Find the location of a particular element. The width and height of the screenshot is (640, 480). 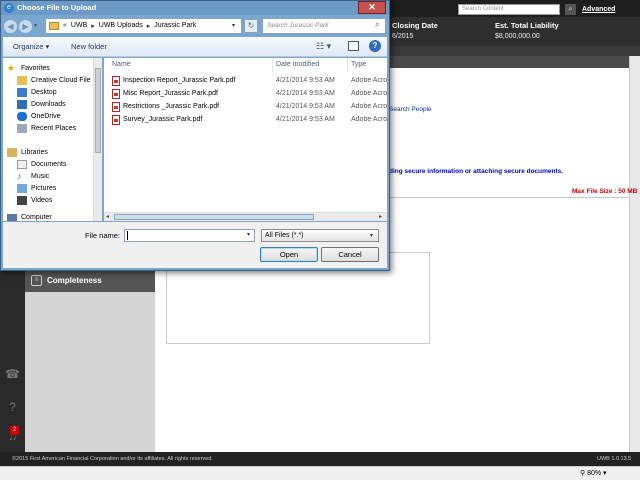

nav-computer: Computer is located at coordinates (29, 217).